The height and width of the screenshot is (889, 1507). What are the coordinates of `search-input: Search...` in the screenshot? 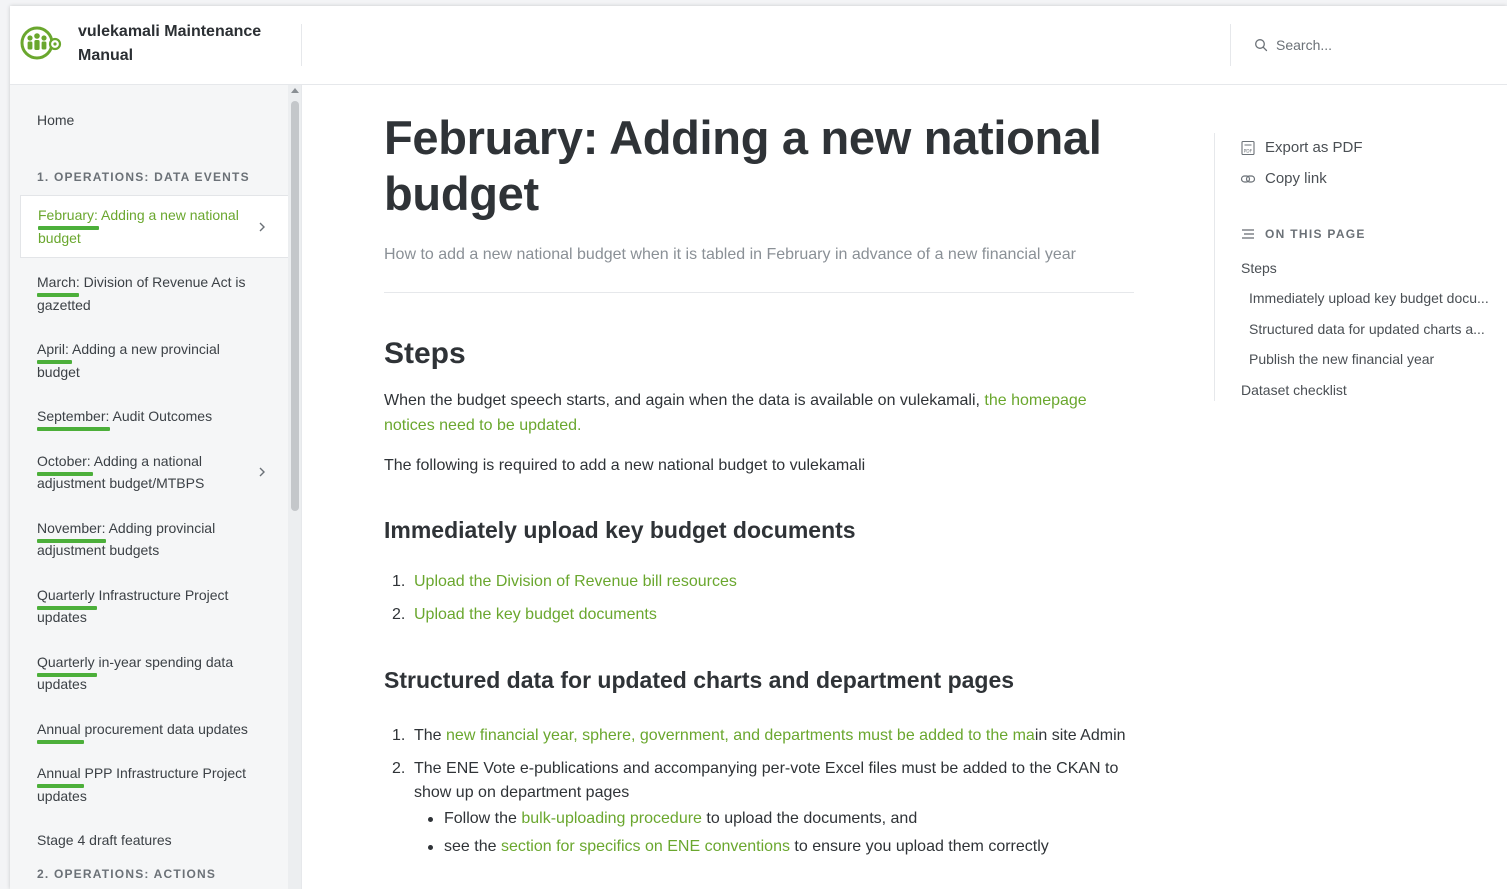 It's located at (1293, 45).